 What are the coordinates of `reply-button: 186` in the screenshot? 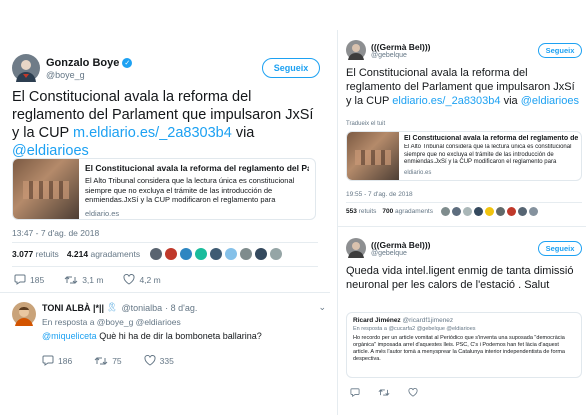 It's located at (57, 360).